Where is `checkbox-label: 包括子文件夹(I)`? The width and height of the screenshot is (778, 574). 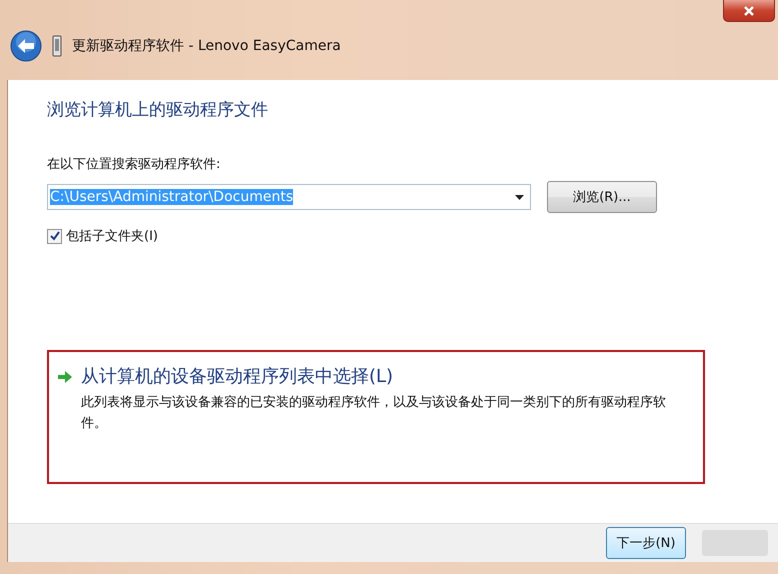 checkbox-label: 包括子文件夹(I) is located at coordinates (112, 236).